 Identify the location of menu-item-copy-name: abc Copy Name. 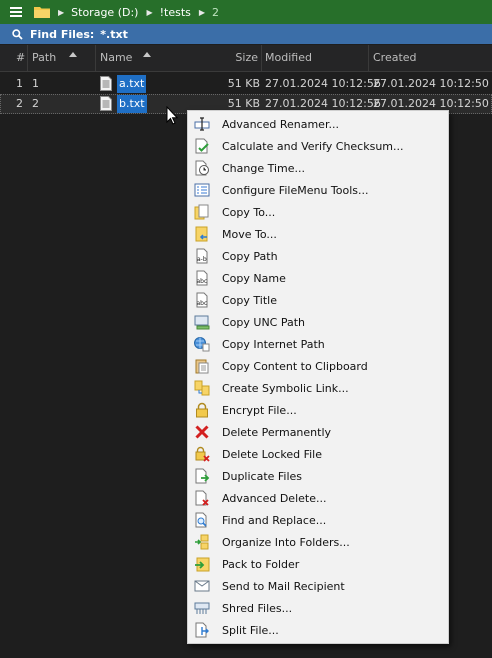
(318, 278).